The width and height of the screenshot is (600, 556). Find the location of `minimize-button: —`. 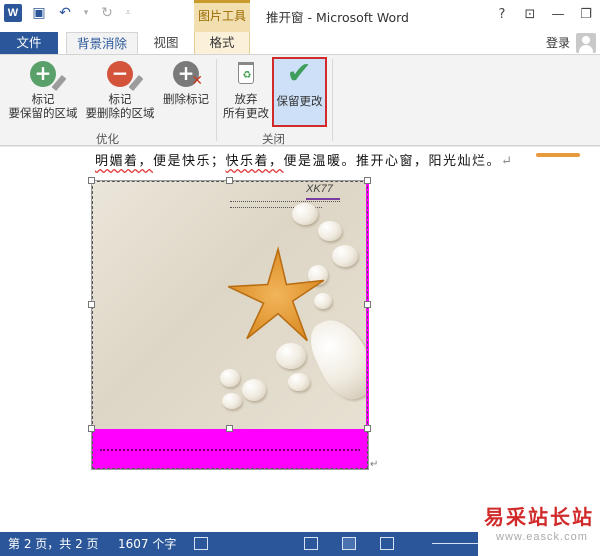

minimize-button: — is located at coordinates (558, 16).